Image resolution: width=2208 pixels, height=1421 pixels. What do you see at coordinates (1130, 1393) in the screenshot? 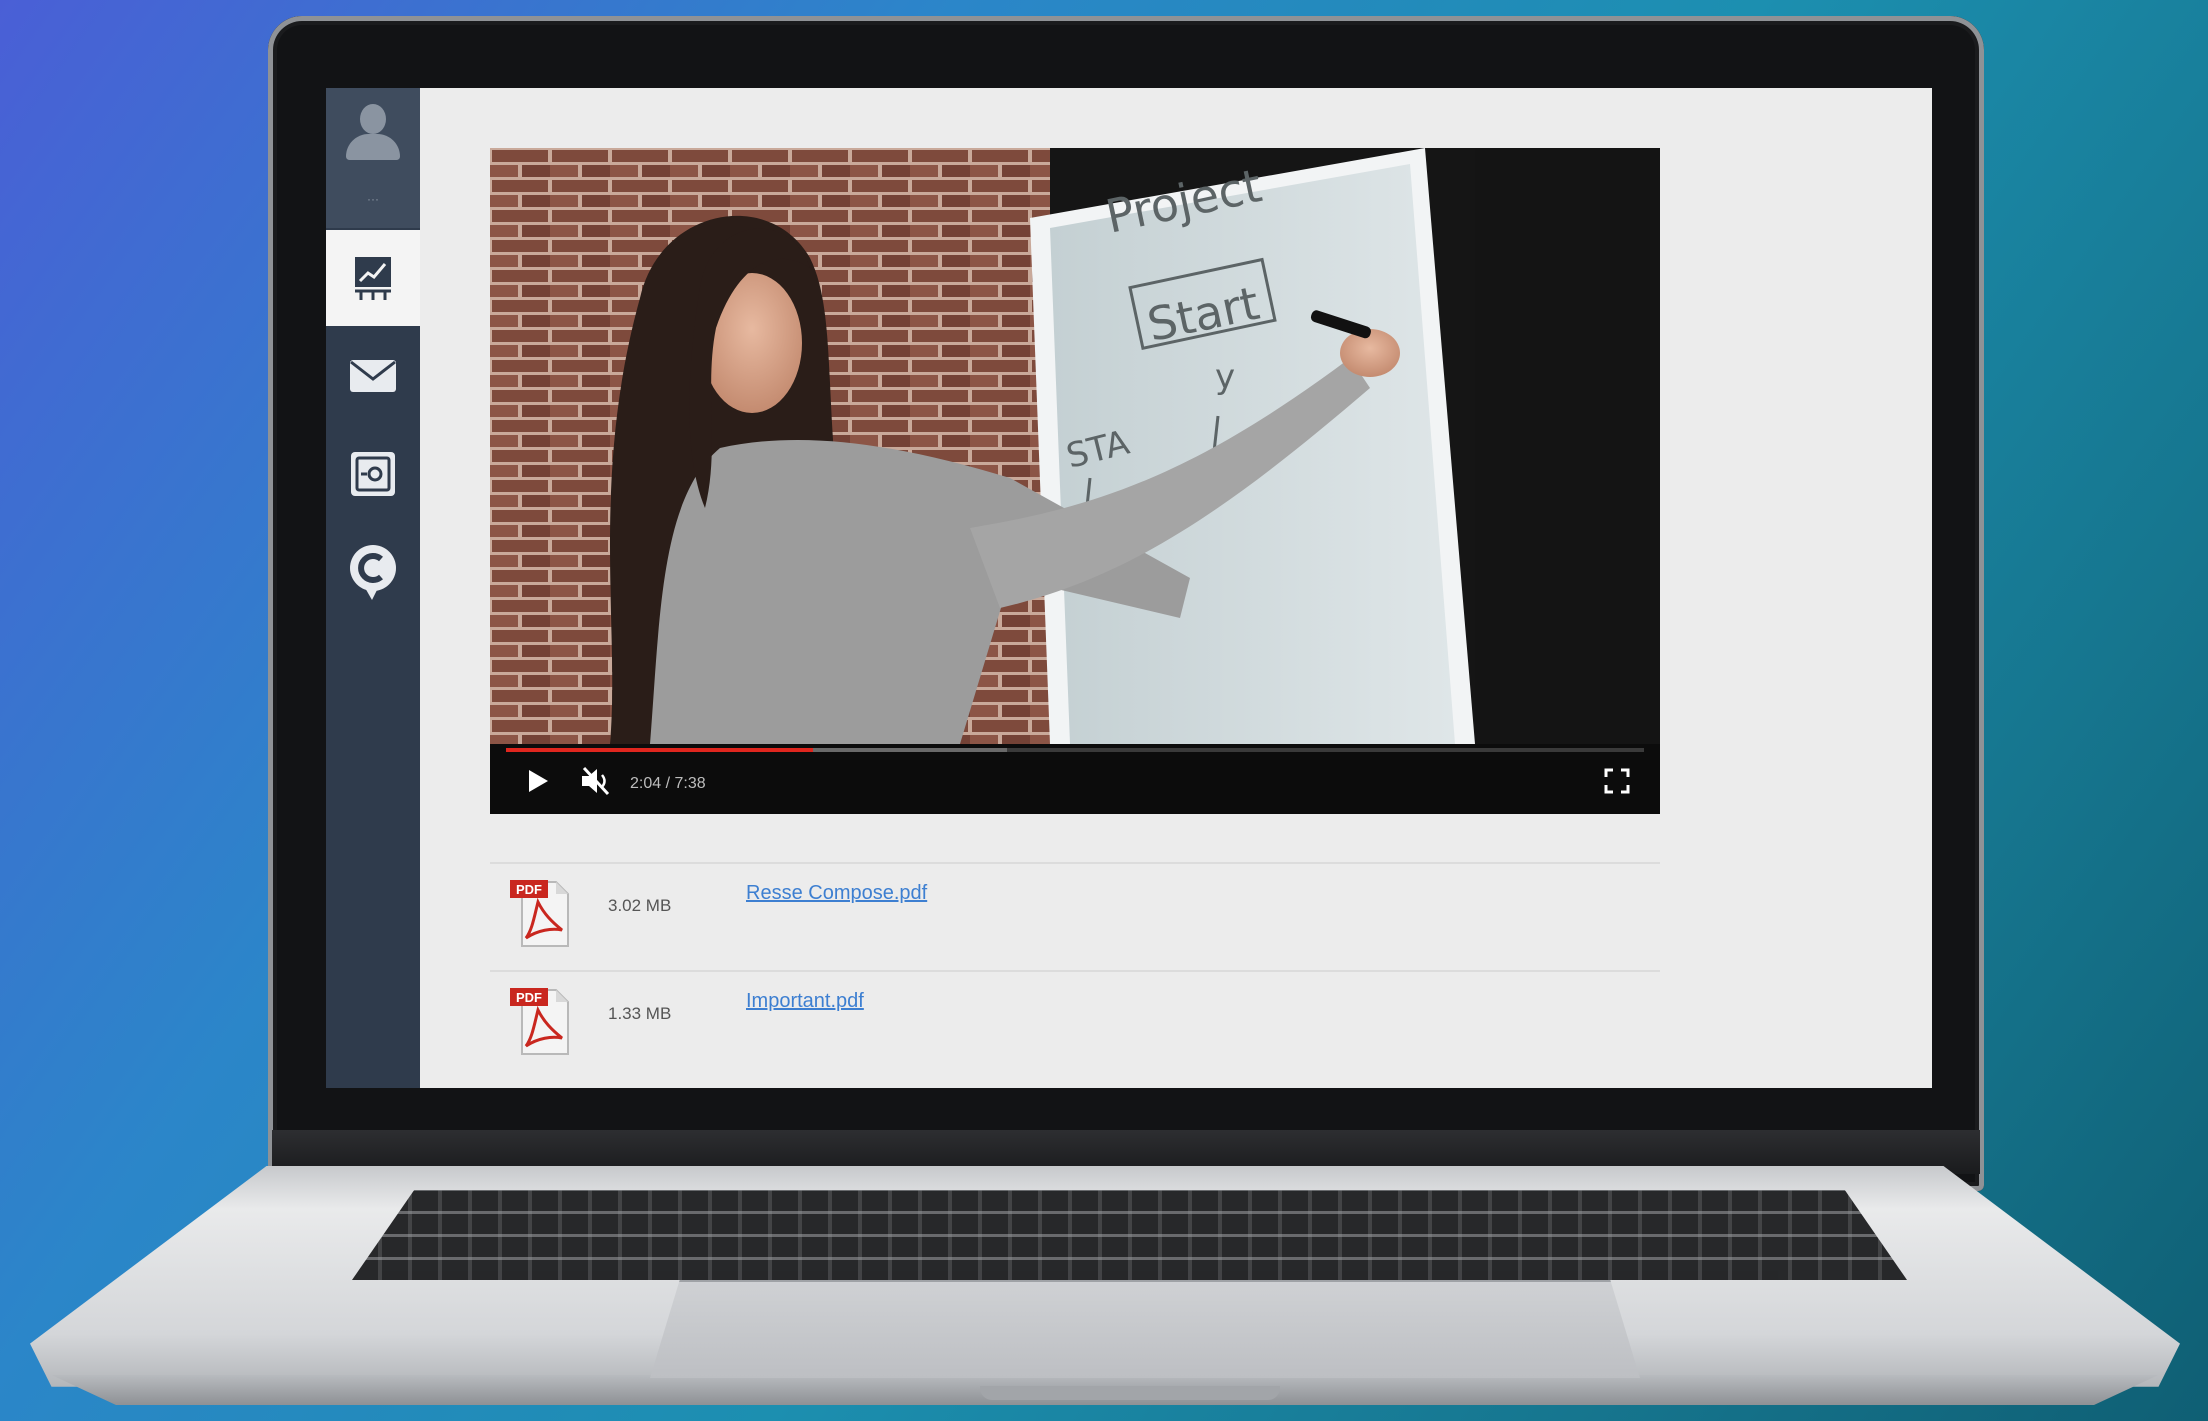
I see `laptop-notch` at bounding box center [1130, 1393].